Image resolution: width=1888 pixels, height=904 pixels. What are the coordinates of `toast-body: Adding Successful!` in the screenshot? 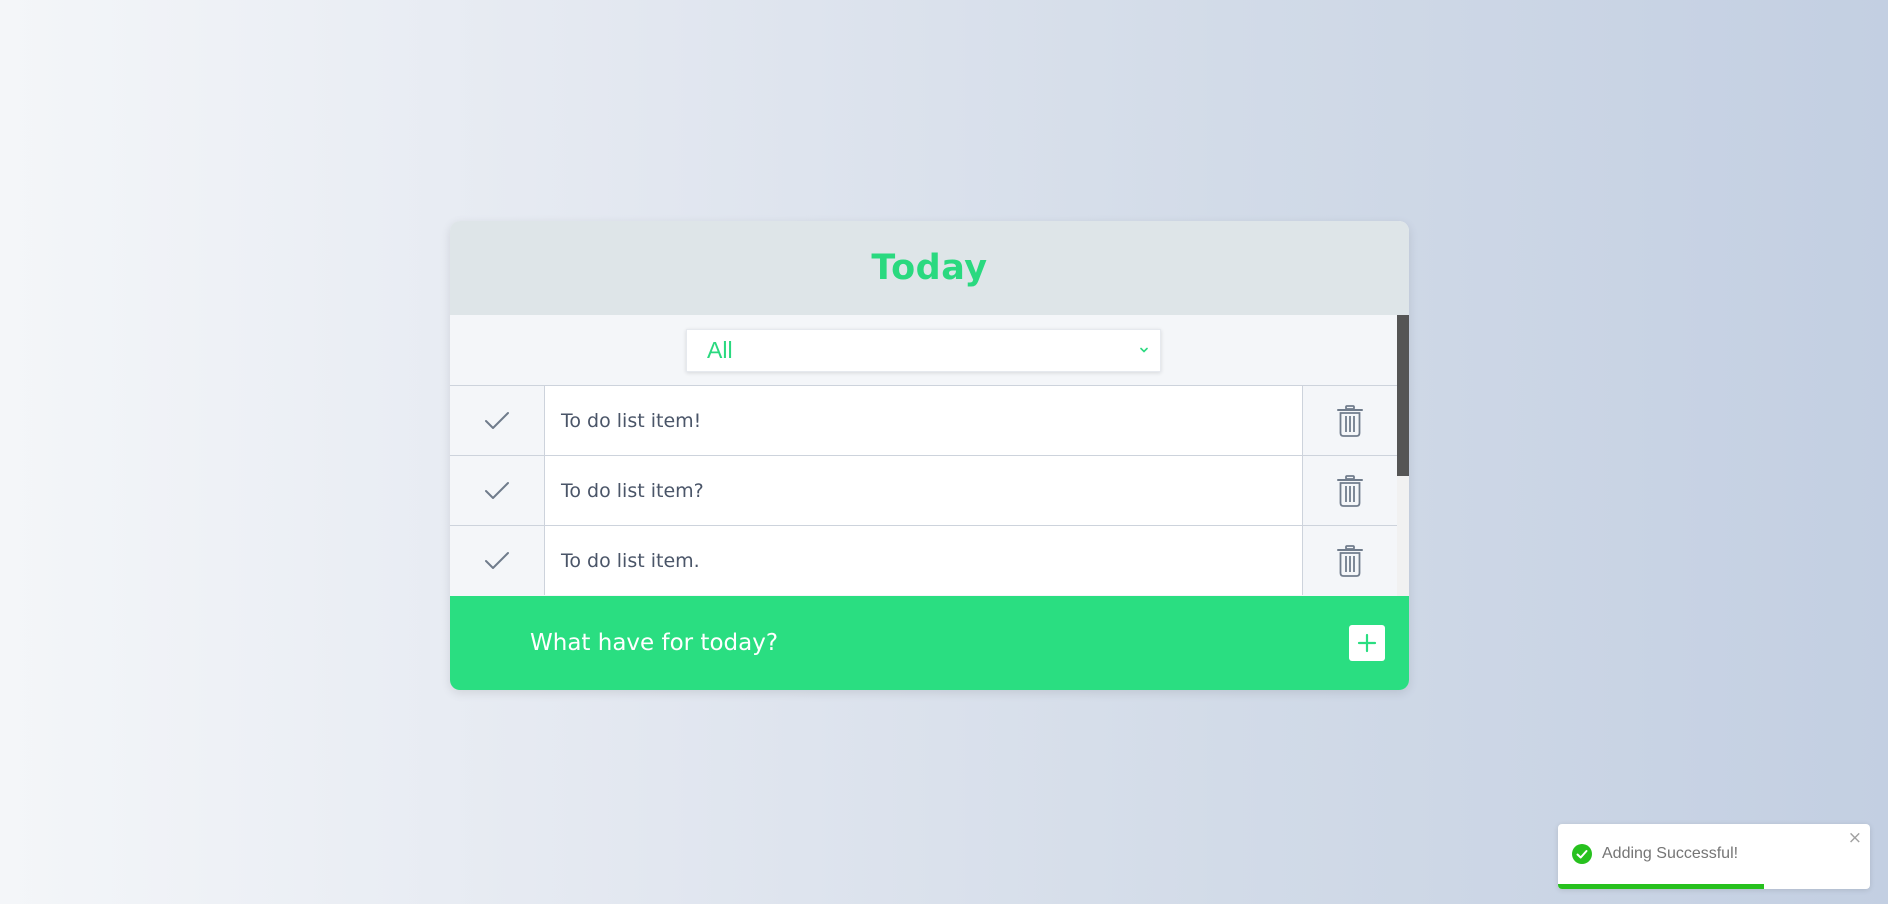 It's located at (1655, 854).